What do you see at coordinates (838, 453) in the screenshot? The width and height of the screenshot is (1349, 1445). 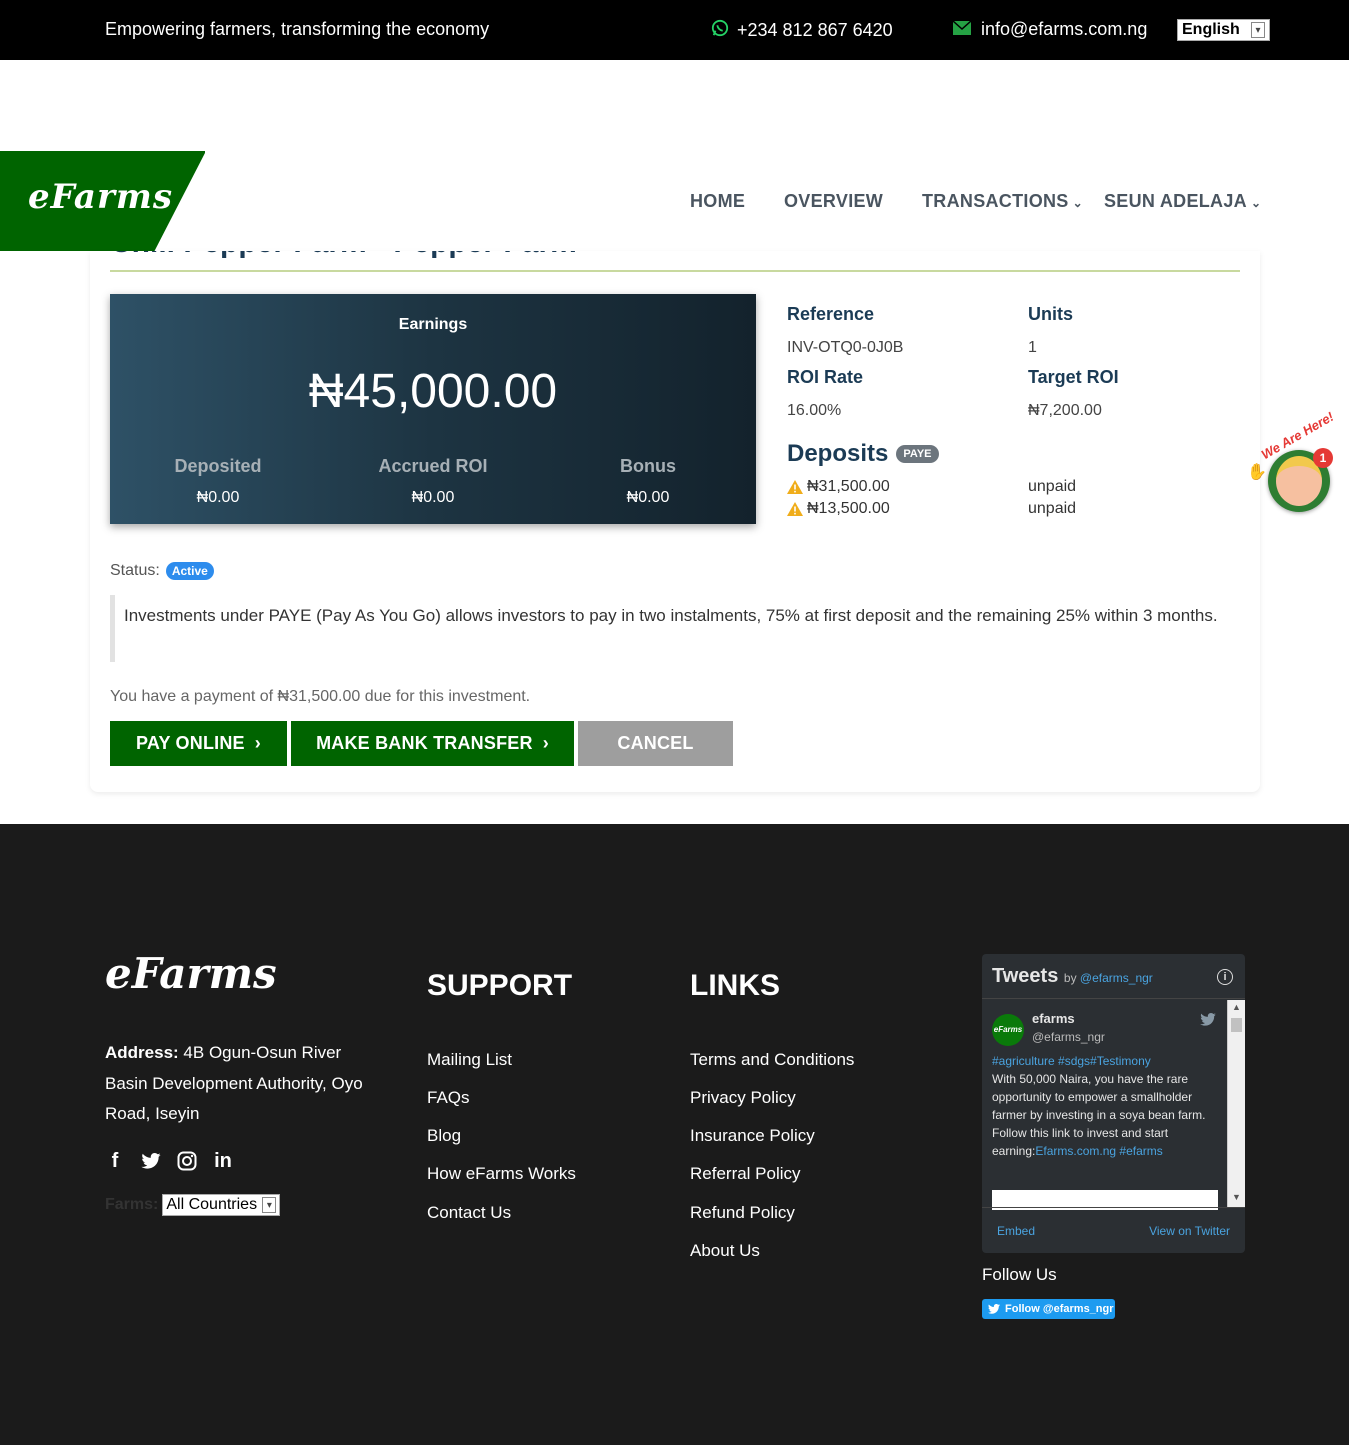 I see `deposits-label: Deposits` at bounding box center [838, 453].